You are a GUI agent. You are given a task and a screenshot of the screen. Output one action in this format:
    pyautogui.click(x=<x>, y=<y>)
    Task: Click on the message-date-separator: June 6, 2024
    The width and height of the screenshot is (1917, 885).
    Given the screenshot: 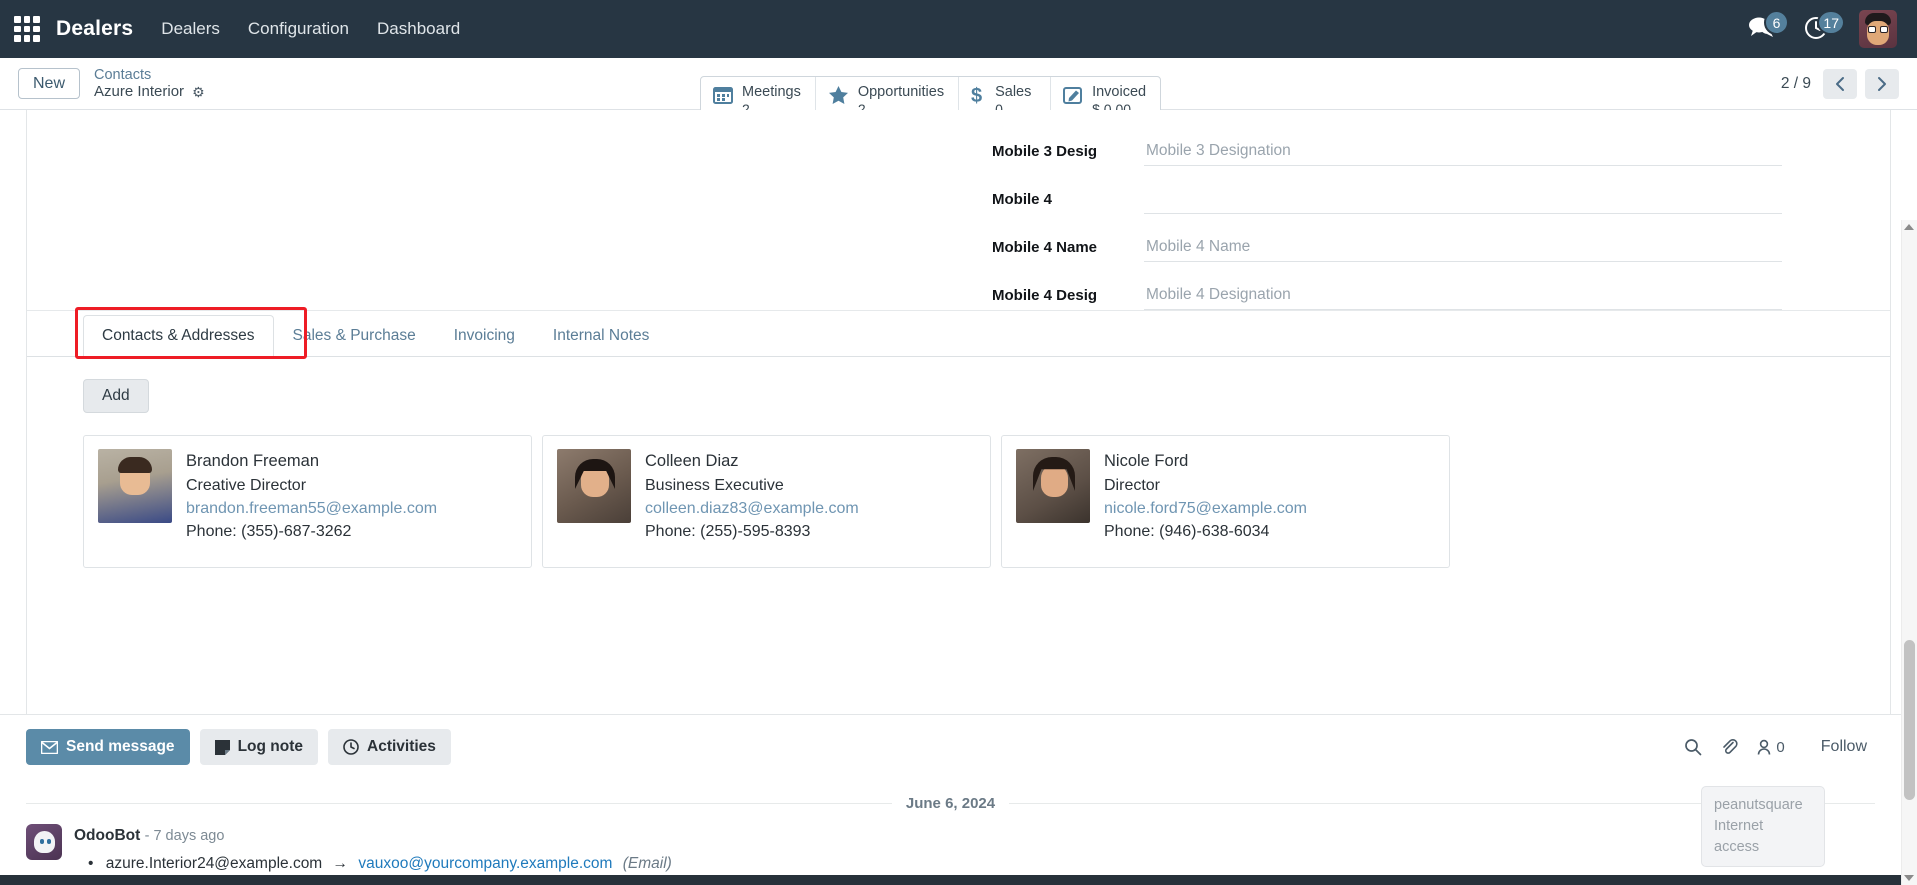 What is the action you would take?
    pyautogui.click(x=950, y=796)
    